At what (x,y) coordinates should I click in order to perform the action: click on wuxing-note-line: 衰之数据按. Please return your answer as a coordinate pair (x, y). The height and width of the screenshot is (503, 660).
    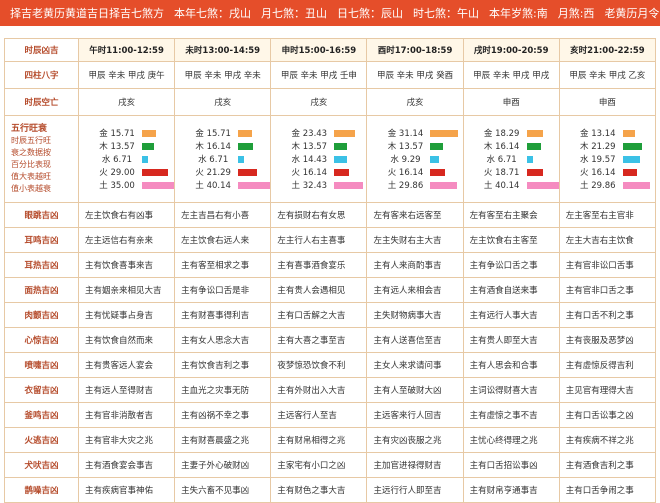
    Looking at the image, I should click on (31, 152).